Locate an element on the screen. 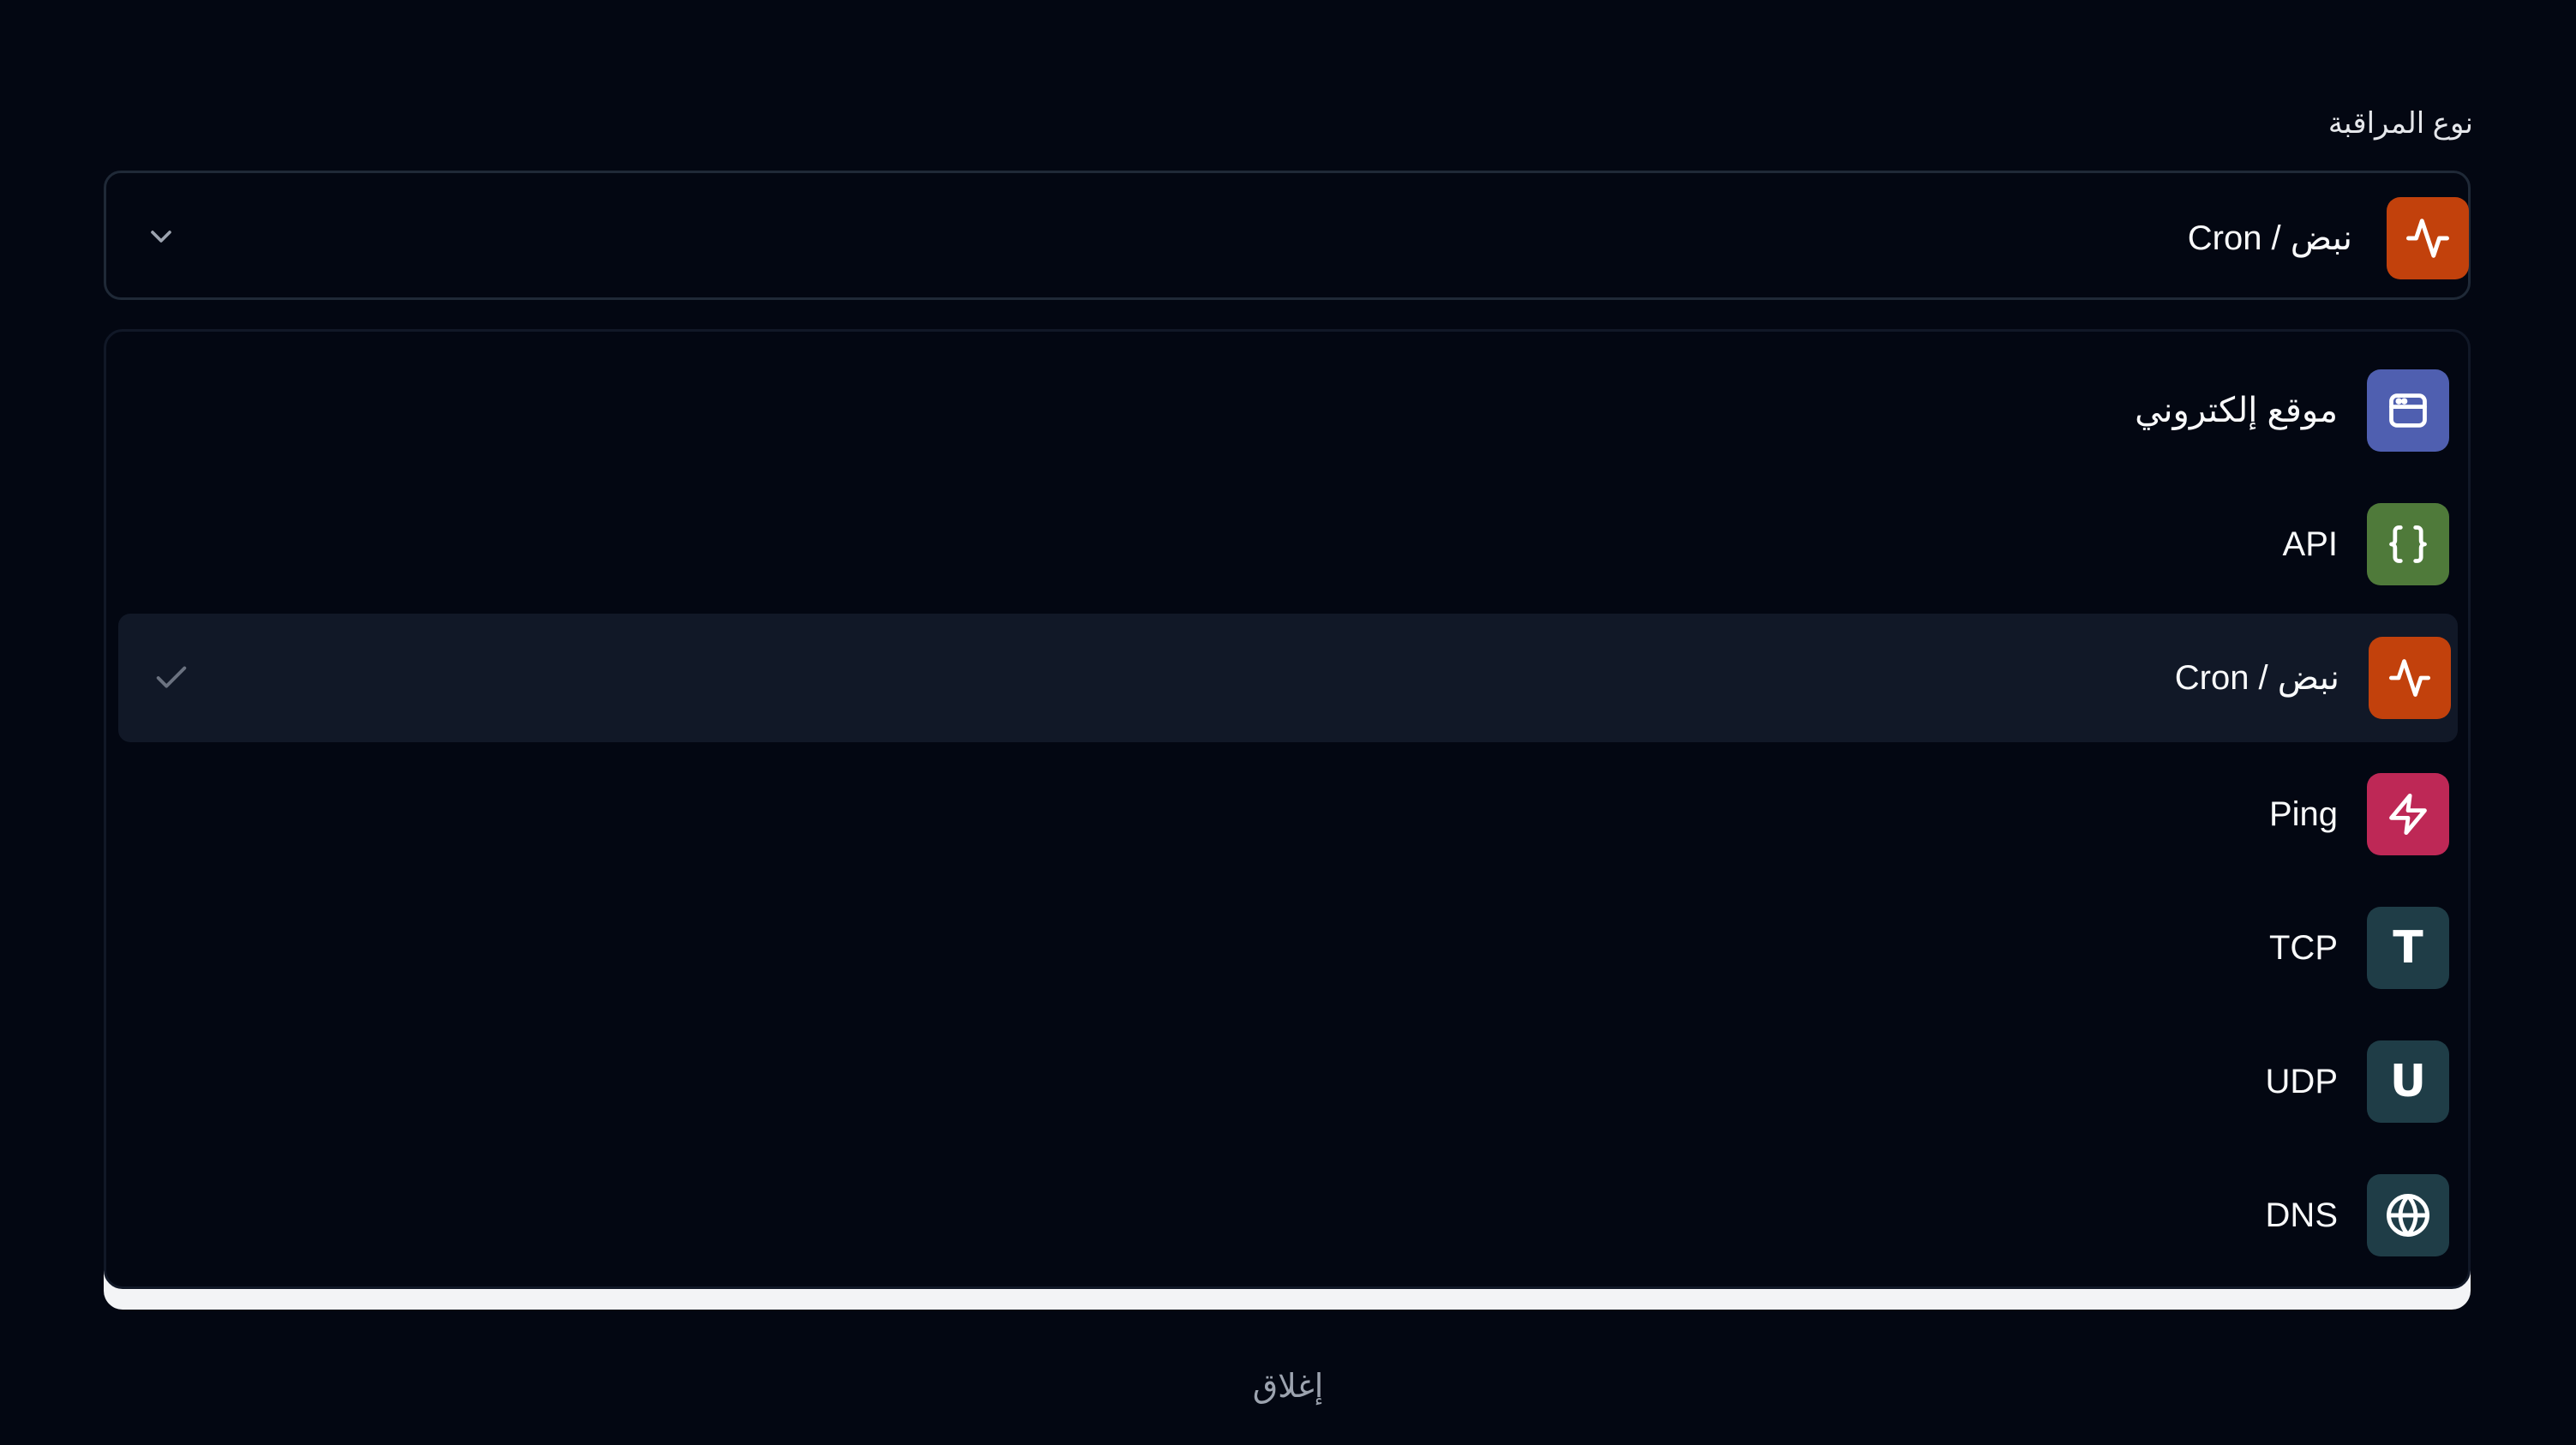  option-cron: Cron / نبض is located at coordinates (1288, 678).